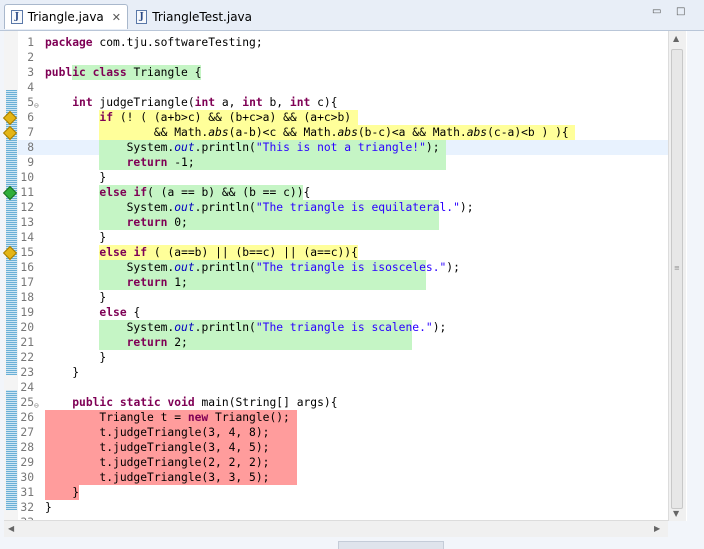 Image resolution: width=704 pixels, height=549 pixels. What do you see at coordinates (30, 117) in the screenshot?
I see `line-number: 6` at bounding box center [30, 117].